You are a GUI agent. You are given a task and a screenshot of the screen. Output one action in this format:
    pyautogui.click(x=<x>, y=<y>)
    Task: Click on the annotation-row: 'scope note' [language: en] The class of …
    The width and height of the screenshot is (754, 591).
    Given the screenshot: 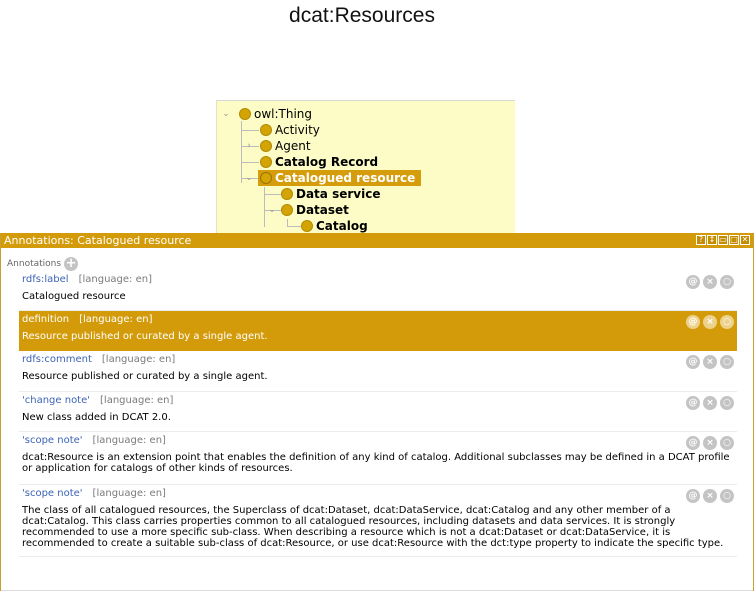 What is the action you would take?
    pyautogui.click(x=378, y=521)
    